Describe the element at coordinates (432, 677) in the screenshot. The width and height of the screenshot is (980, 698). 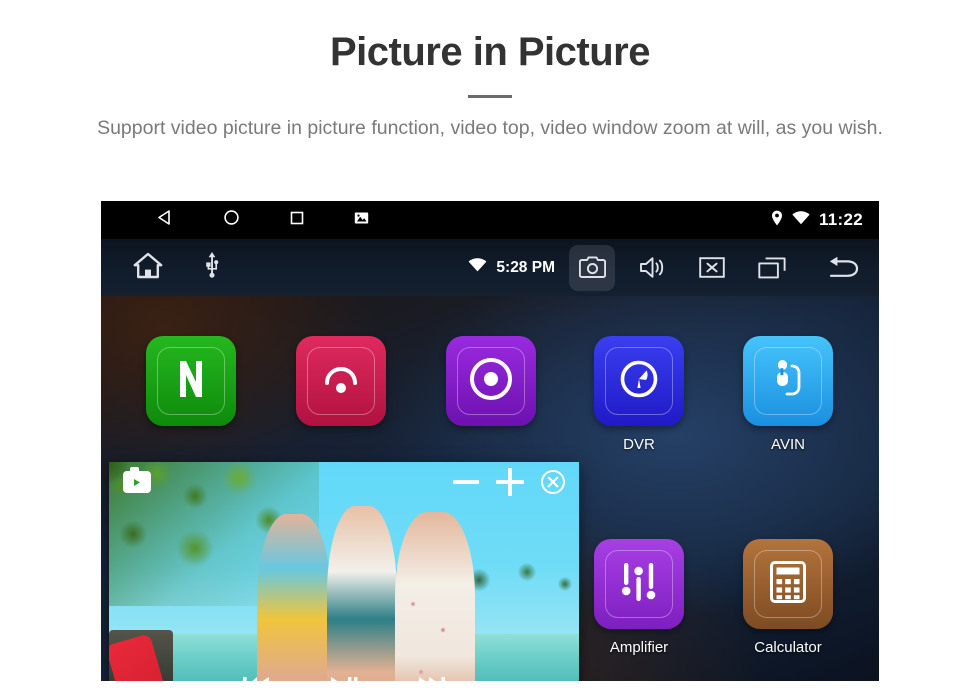
I see `next-track-icon` at that location.